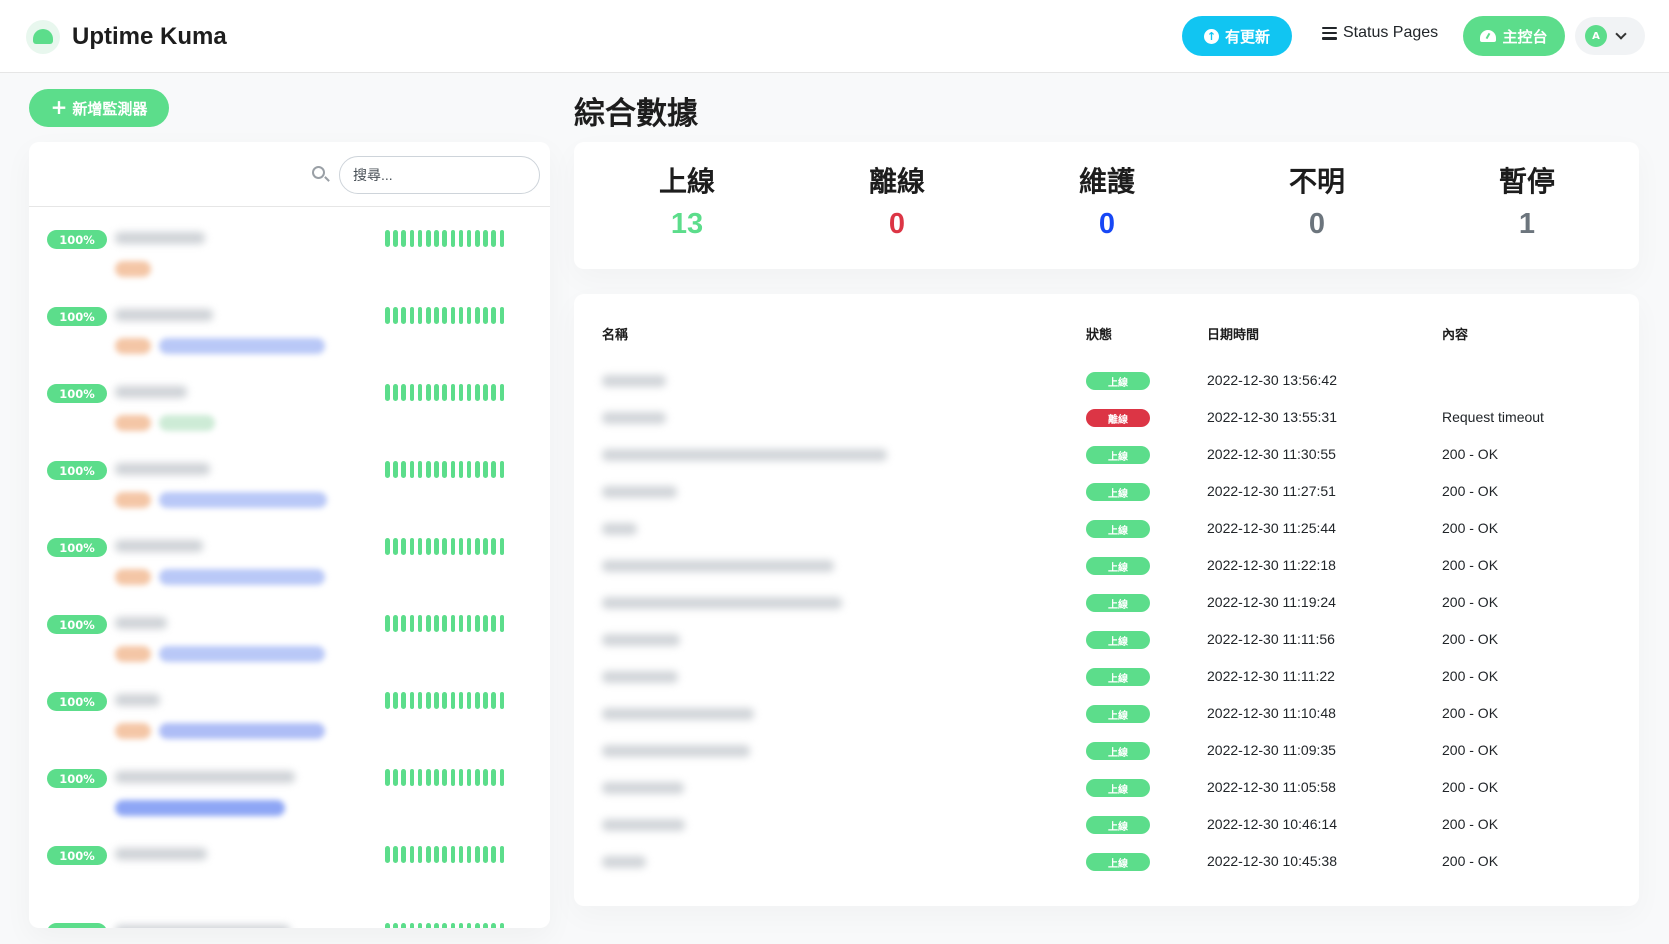 The width and height of the screenshot is (1669, 944). I want to click on top-navbar: Uptime Kuma ↑ 有更新 Status Pages 主控台 A, so click(834, 36).